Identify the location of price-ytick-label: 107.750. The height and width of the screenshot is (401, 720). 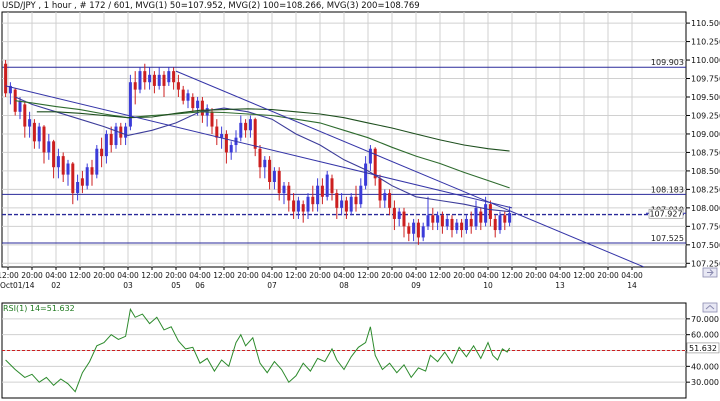
(705, 226).